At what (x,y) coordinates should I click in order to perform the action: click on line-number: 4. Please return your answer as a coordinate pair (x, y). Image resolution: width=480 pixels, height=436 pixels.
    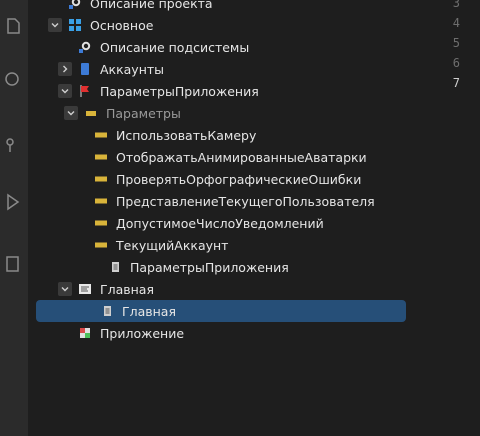
    Looking at the image, I should click on (456, 23).